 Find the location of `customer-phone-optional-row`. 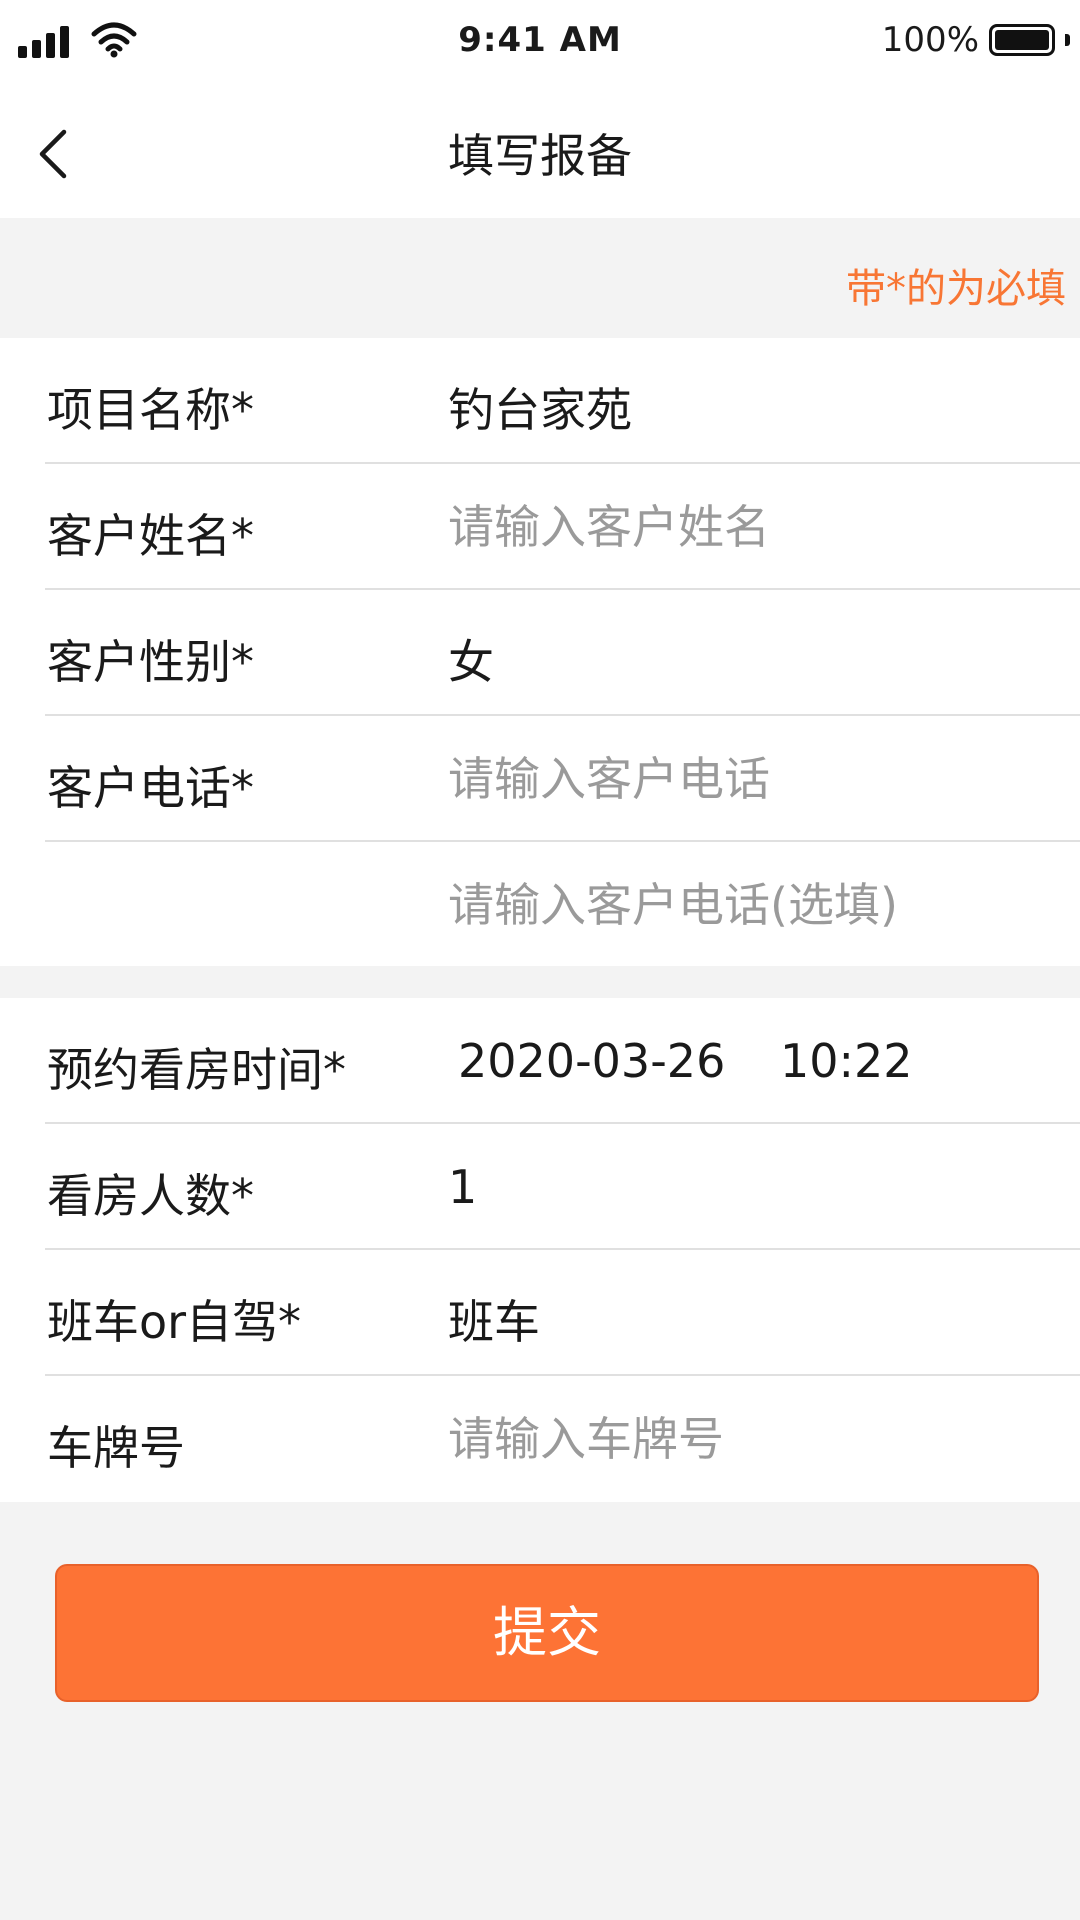

customer-phone-optional-row is located at coordinates (540, 905).